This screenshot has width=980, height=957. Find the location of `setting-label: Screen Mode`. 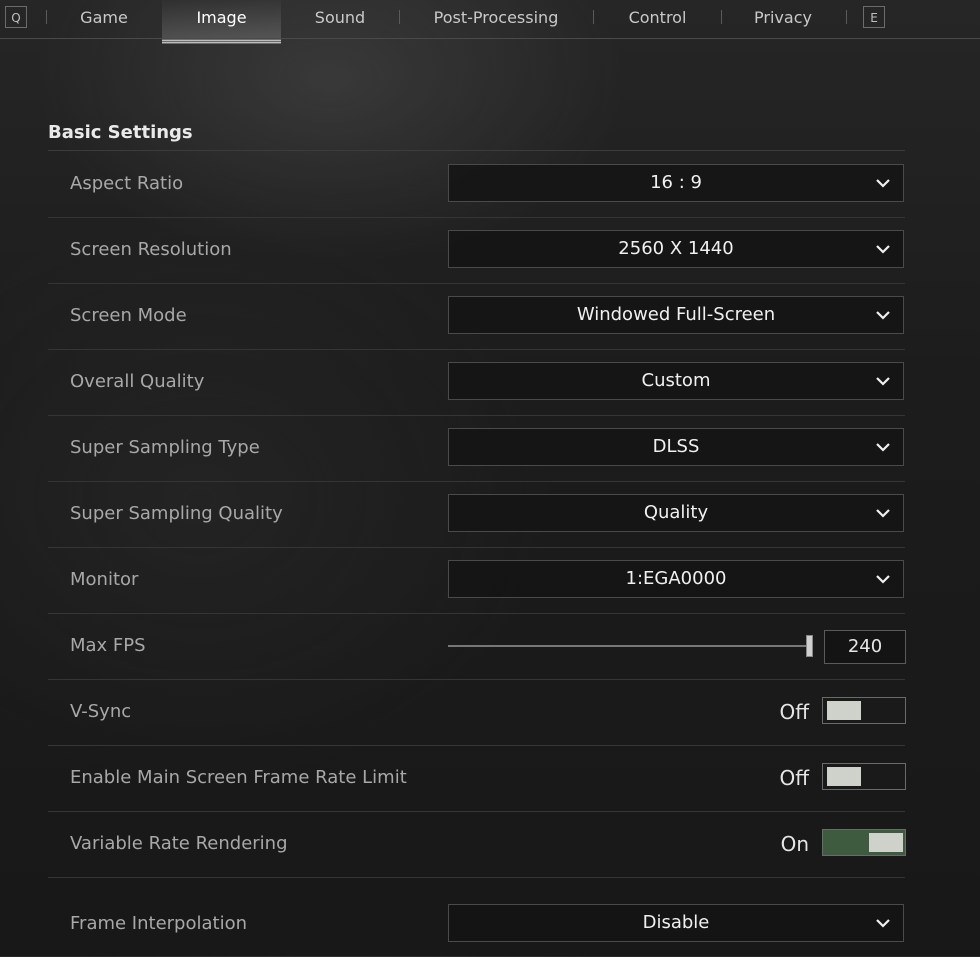

setting-label: Screen Mode is located at coordinates (128, 315).